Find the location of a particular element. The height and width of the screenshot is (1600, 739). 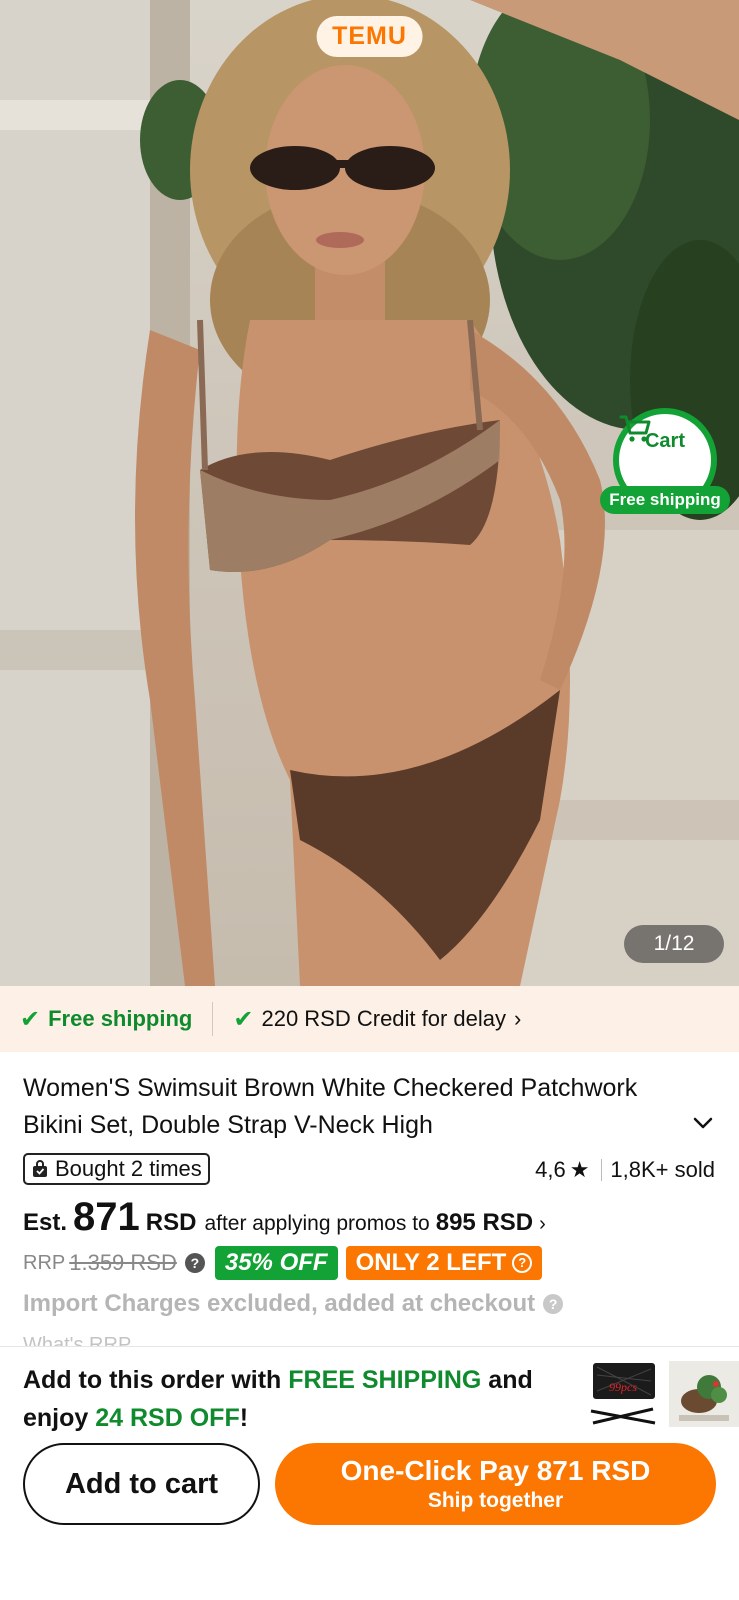

stock-badge: ONLY 2 LEFT ? is located at coordinates (444, 1263).